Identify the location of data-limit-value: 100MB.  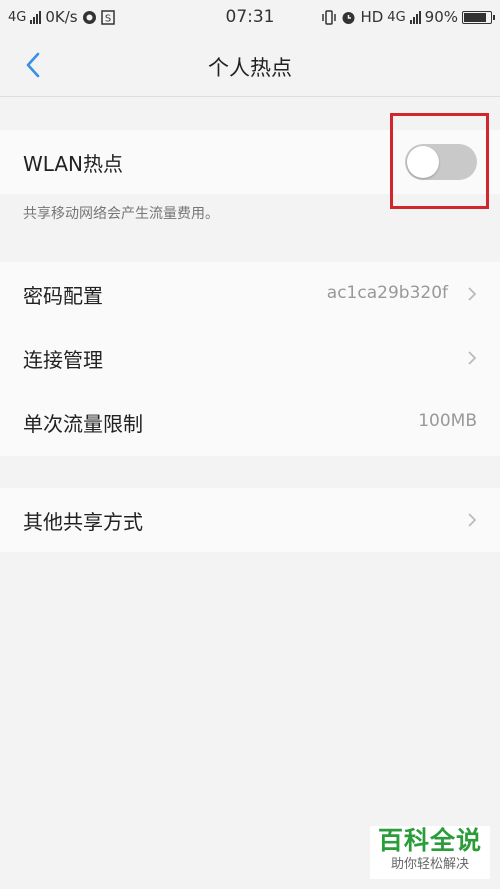
(447, 421).